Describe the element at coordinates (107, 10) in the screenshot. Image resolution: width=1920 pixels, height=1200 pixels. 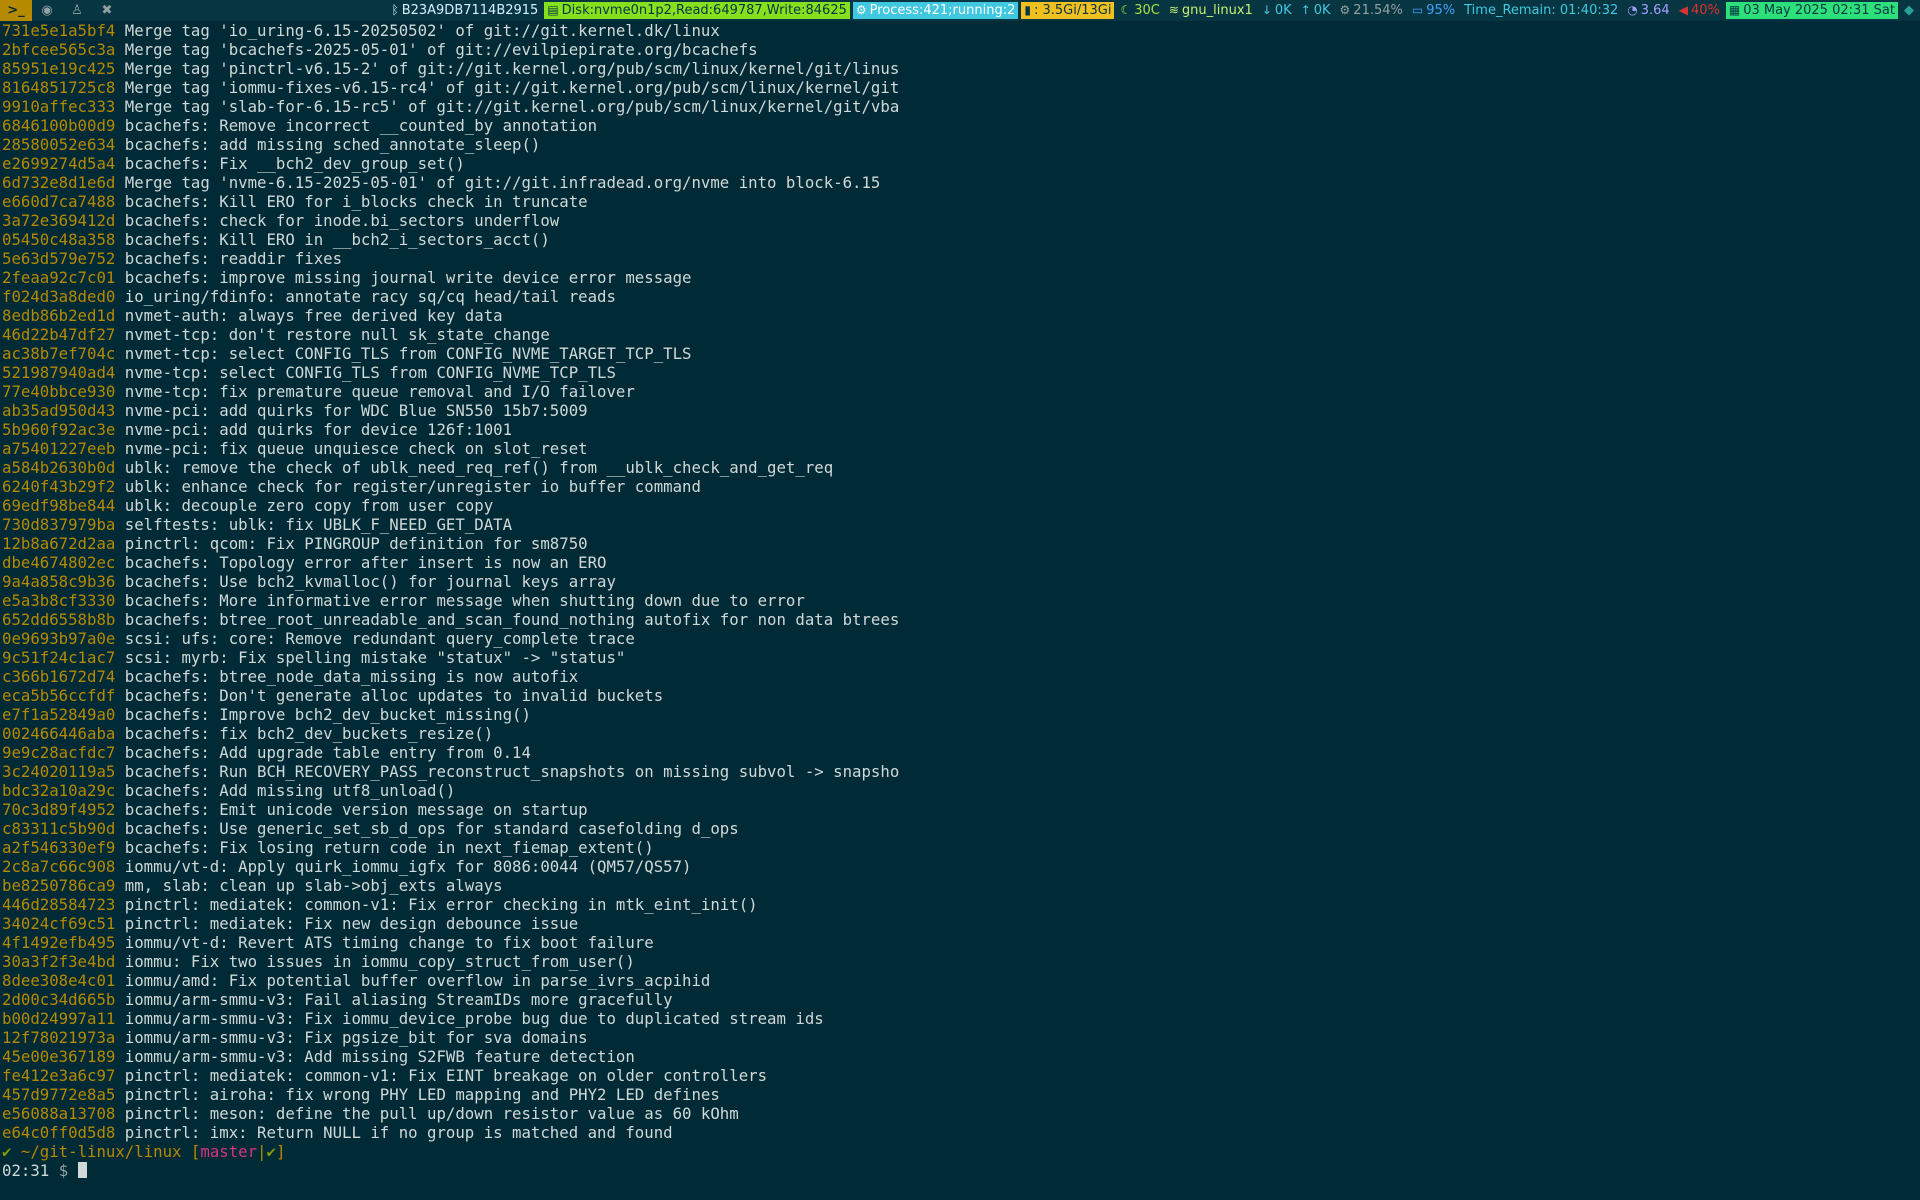
I see `tools-icon: ✖` at that location.